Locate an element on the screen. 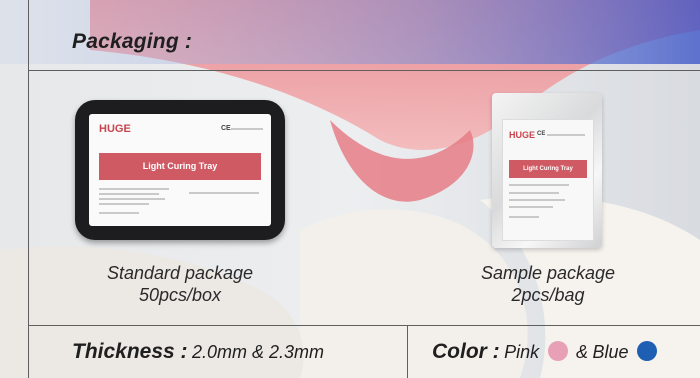  box-product-band: Light Curing Tray is located at coordinates (180, 166).